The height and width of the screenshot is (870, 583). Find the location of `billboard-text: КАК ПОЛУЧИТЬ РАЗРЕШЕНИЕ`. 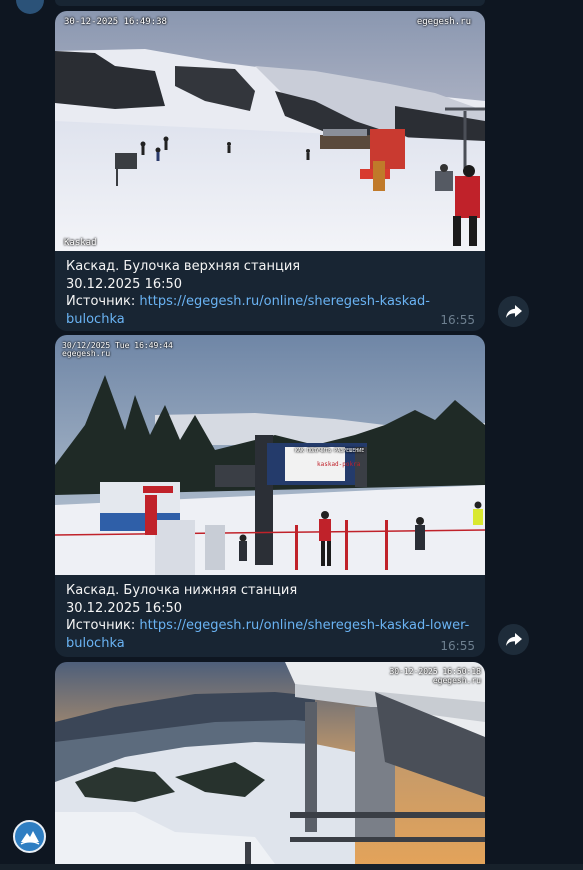

billboard-text: КАК ПОЛУЧИТЬ РАЗРЕШЕНИЕ is located at coordinates (330, 451).